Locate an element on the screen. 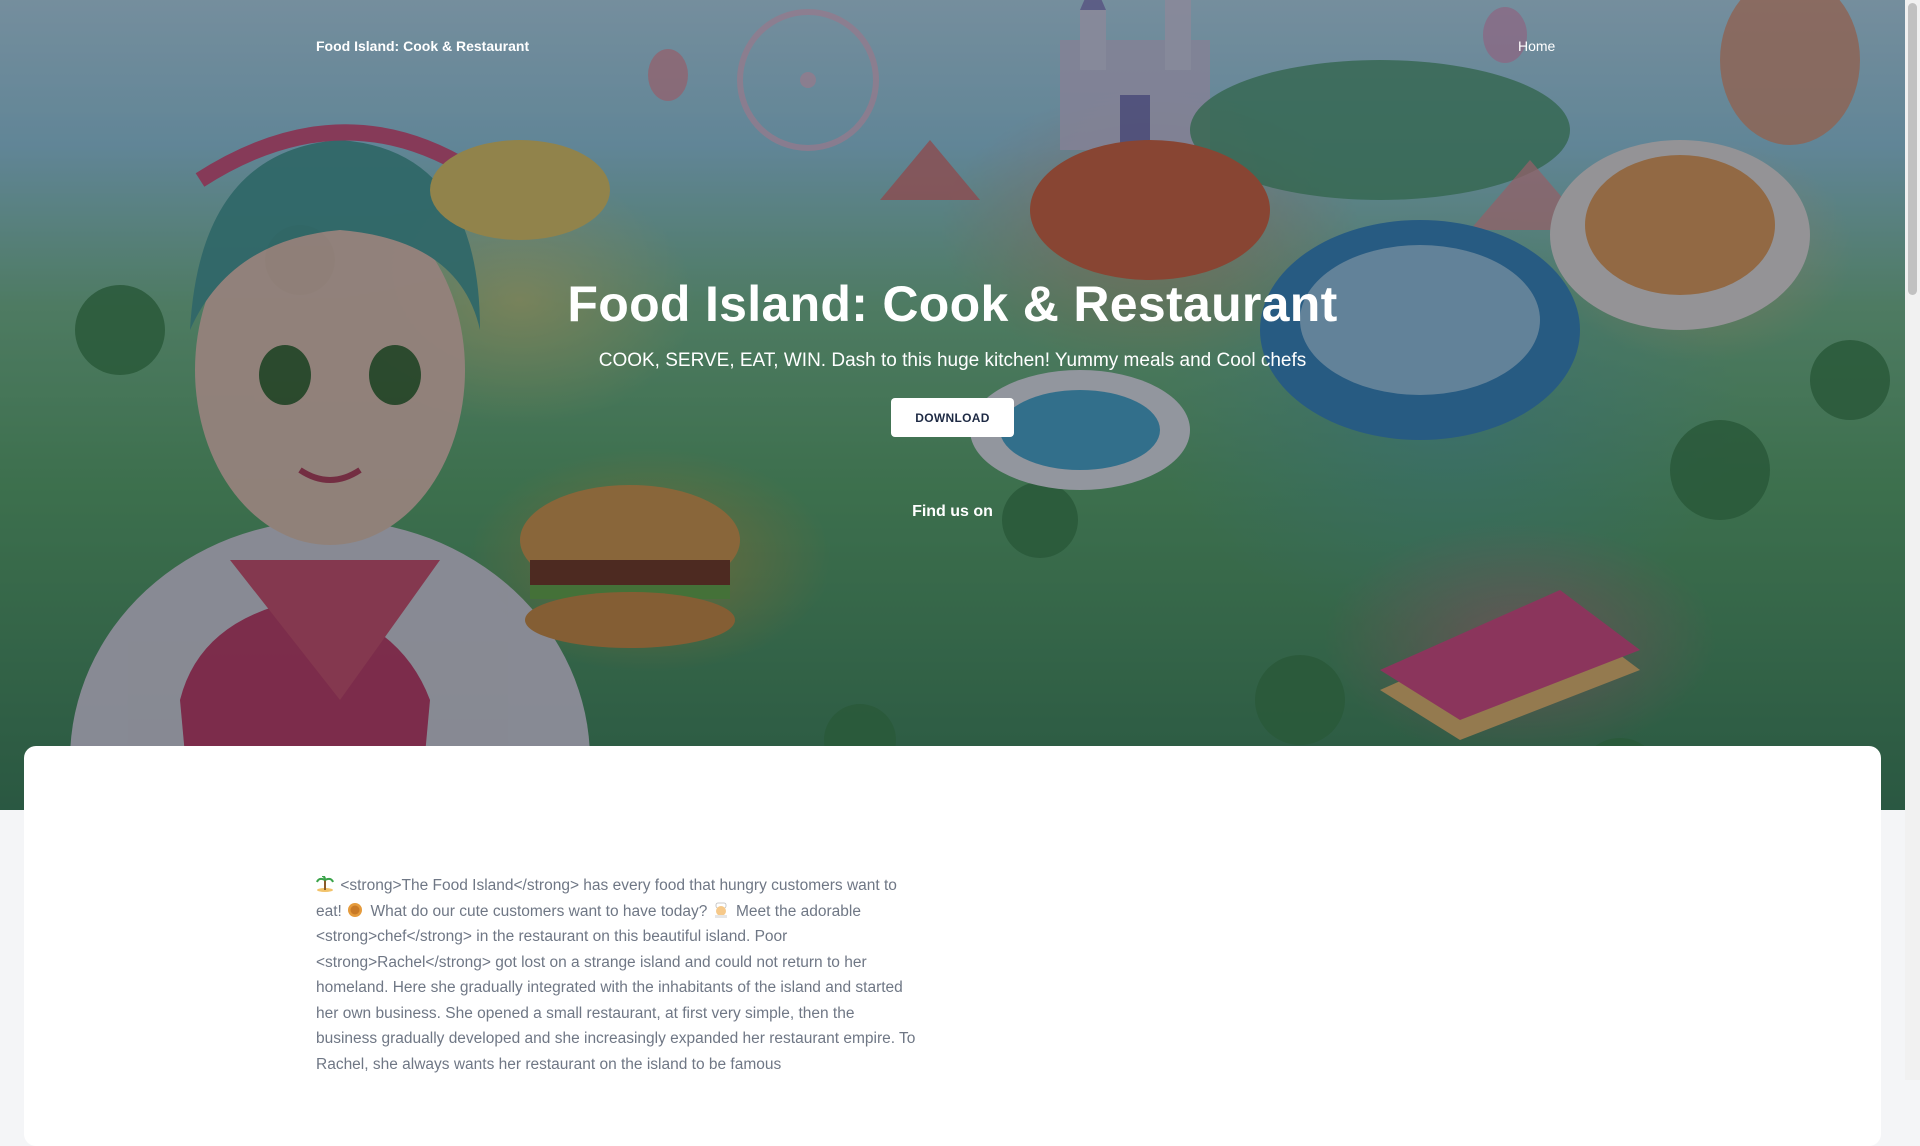  hero-title: Food Island: Cook & Restaurant is located at coordinates (952, 304).